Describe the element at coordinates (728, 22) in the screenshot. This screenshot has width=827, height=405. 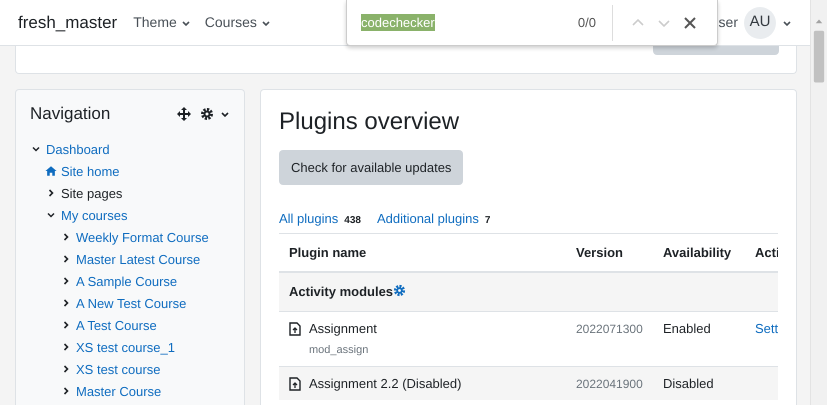
I see `user-name: ser` at that location.